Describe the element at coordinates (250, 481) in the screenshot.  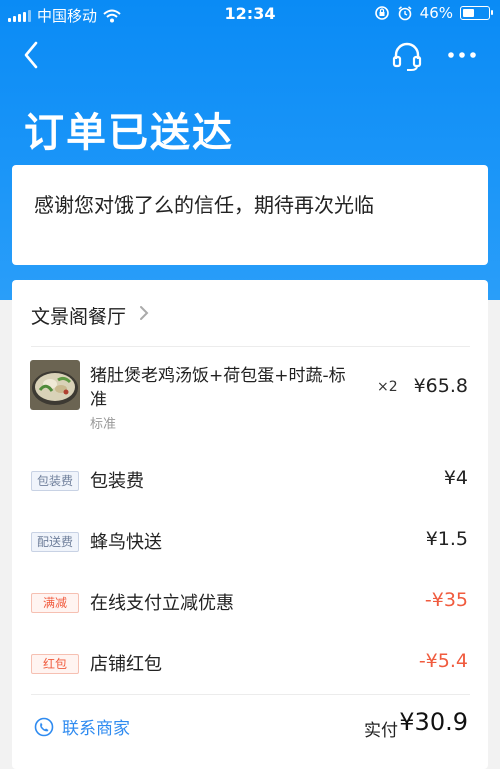
I see `fee-row: 包装费 包装费 ¥4` at that location.